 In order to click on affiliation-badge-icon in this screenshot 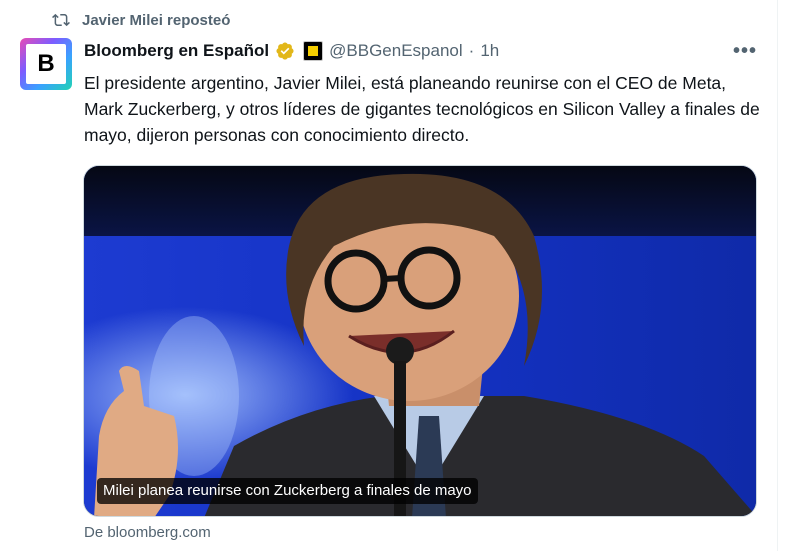, I will do `click(313, 51)`.